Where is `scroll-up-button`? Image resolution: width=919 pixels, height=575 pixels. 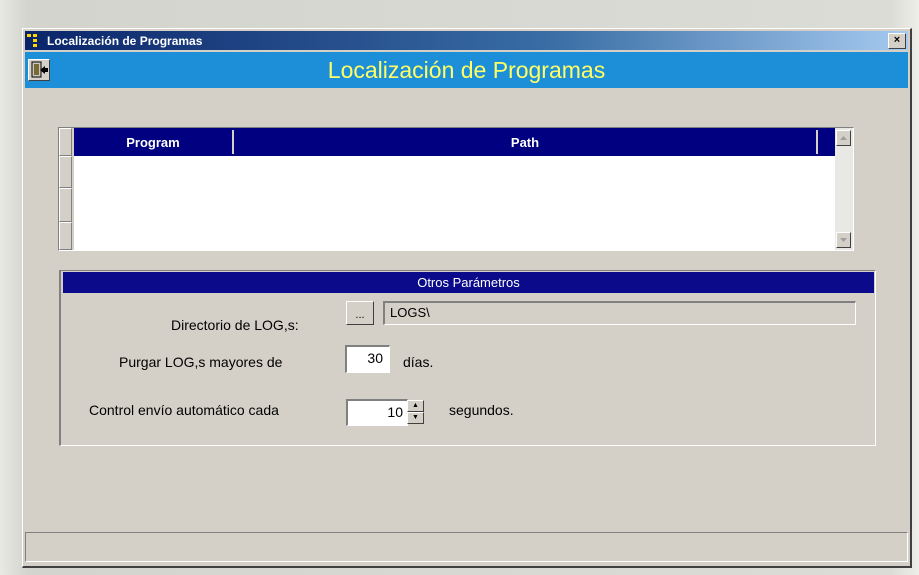
scroll-up-button is located at coordinates (843, 138).